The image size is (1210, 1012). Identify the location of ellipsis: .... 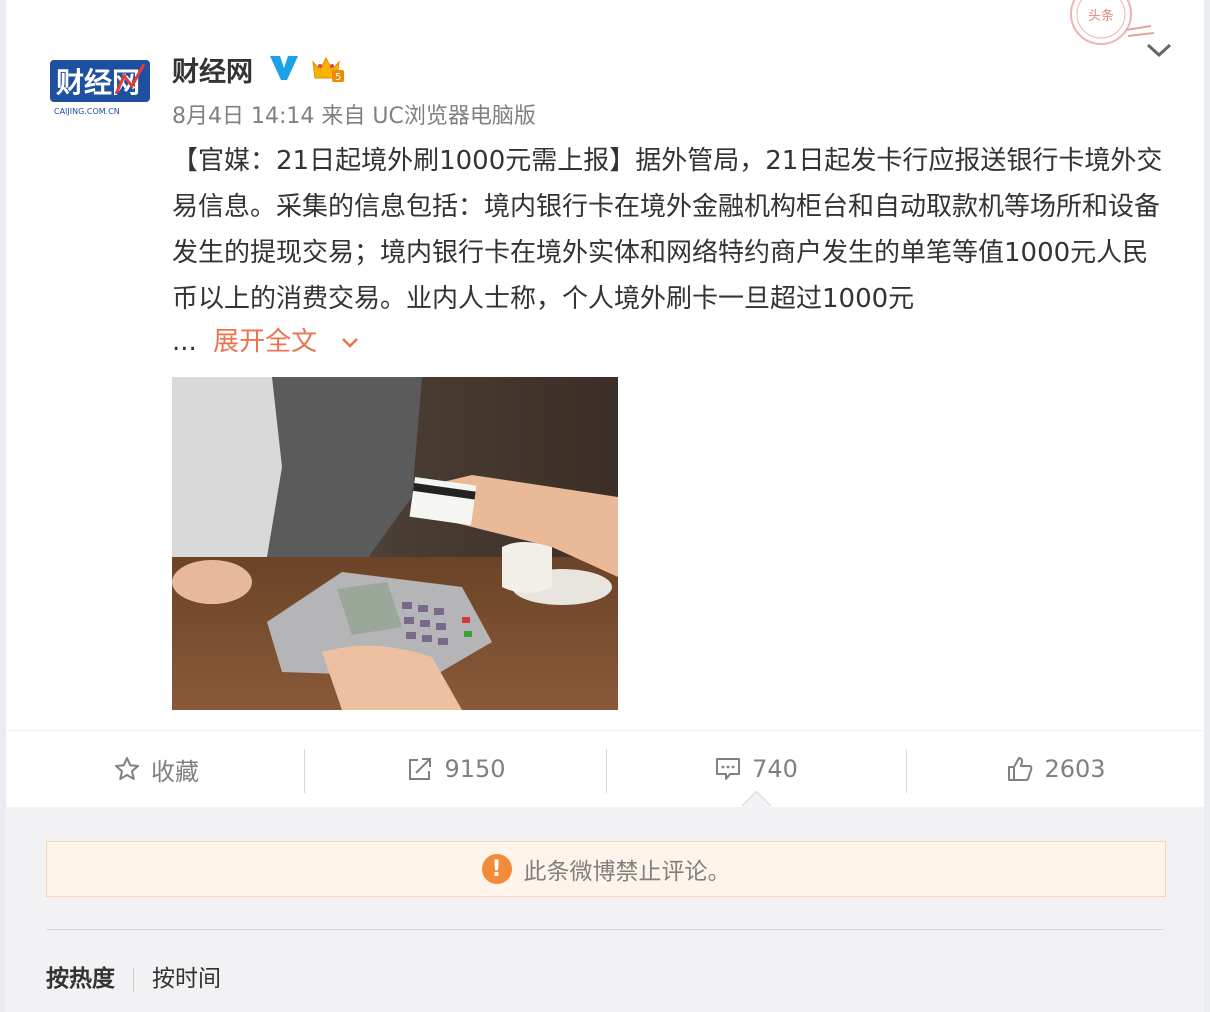
(184, 342).